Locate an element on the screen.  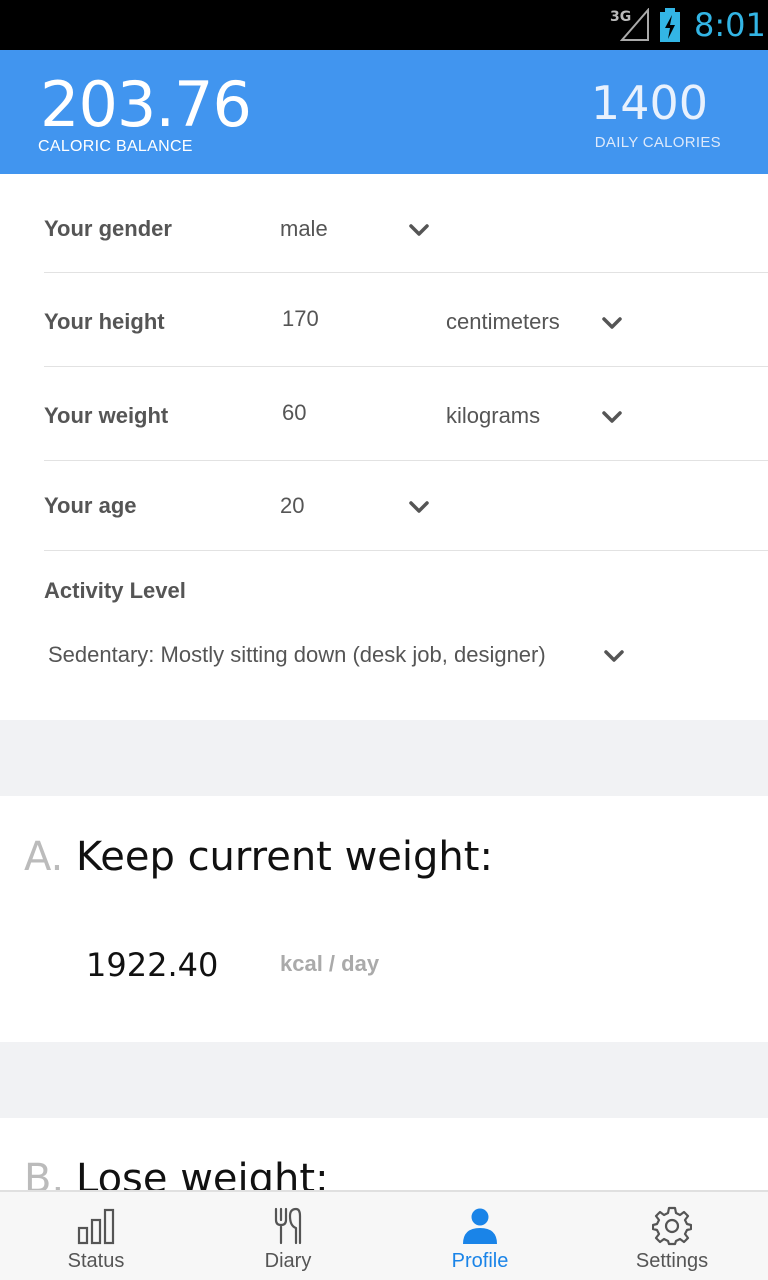
height-label: Your height is located at coordinates (104, 321).